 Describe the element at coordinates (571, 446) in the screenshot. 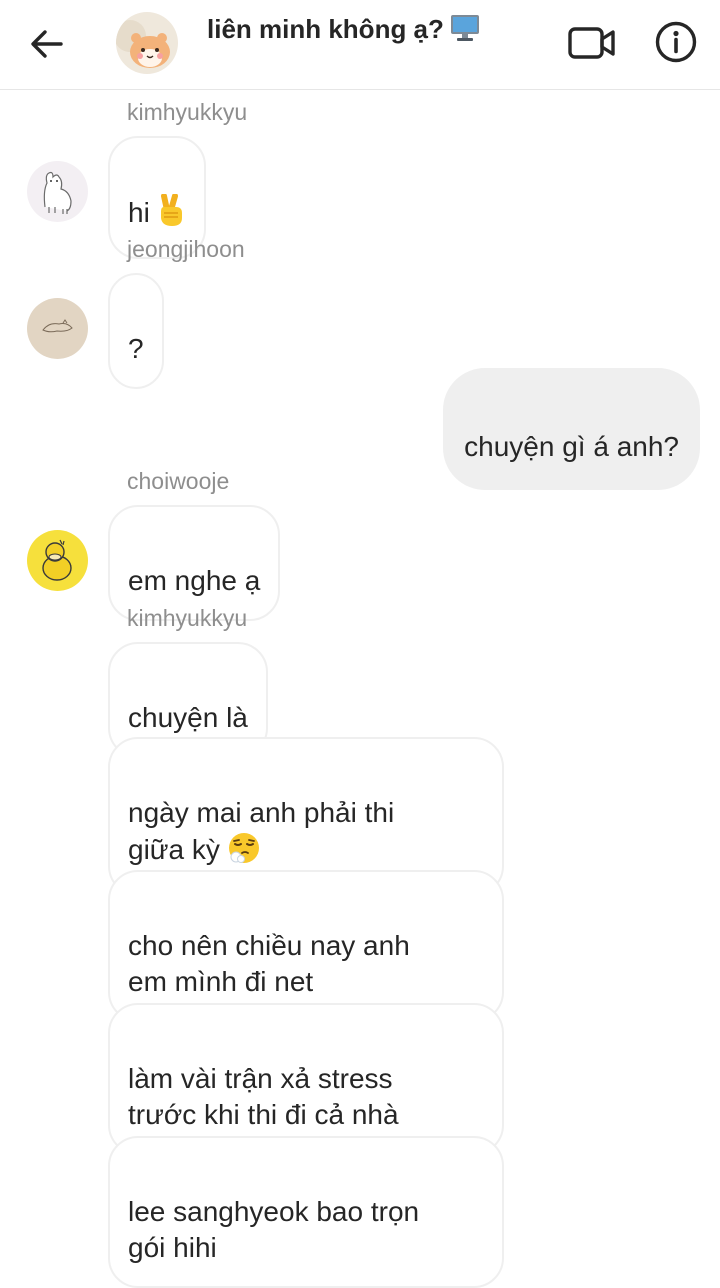

I see `message-text: chuyện gì á anh?` at that location.